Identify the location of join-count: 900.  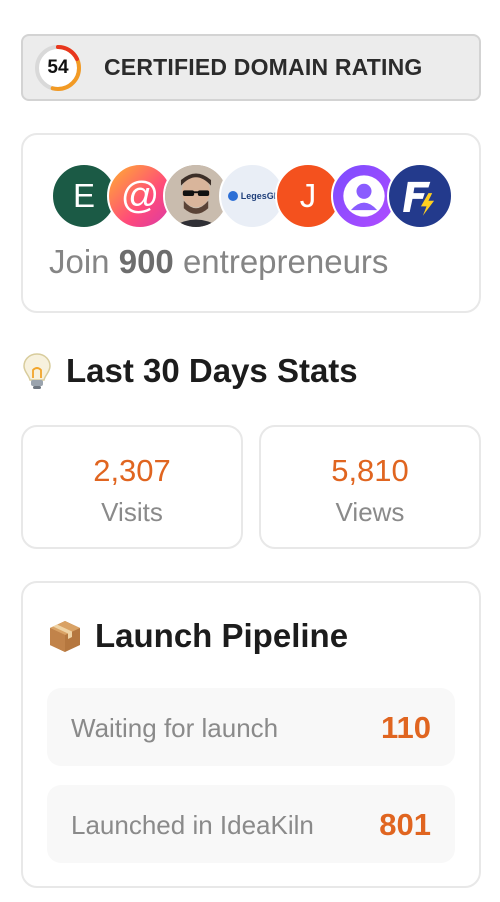
(146, 261).